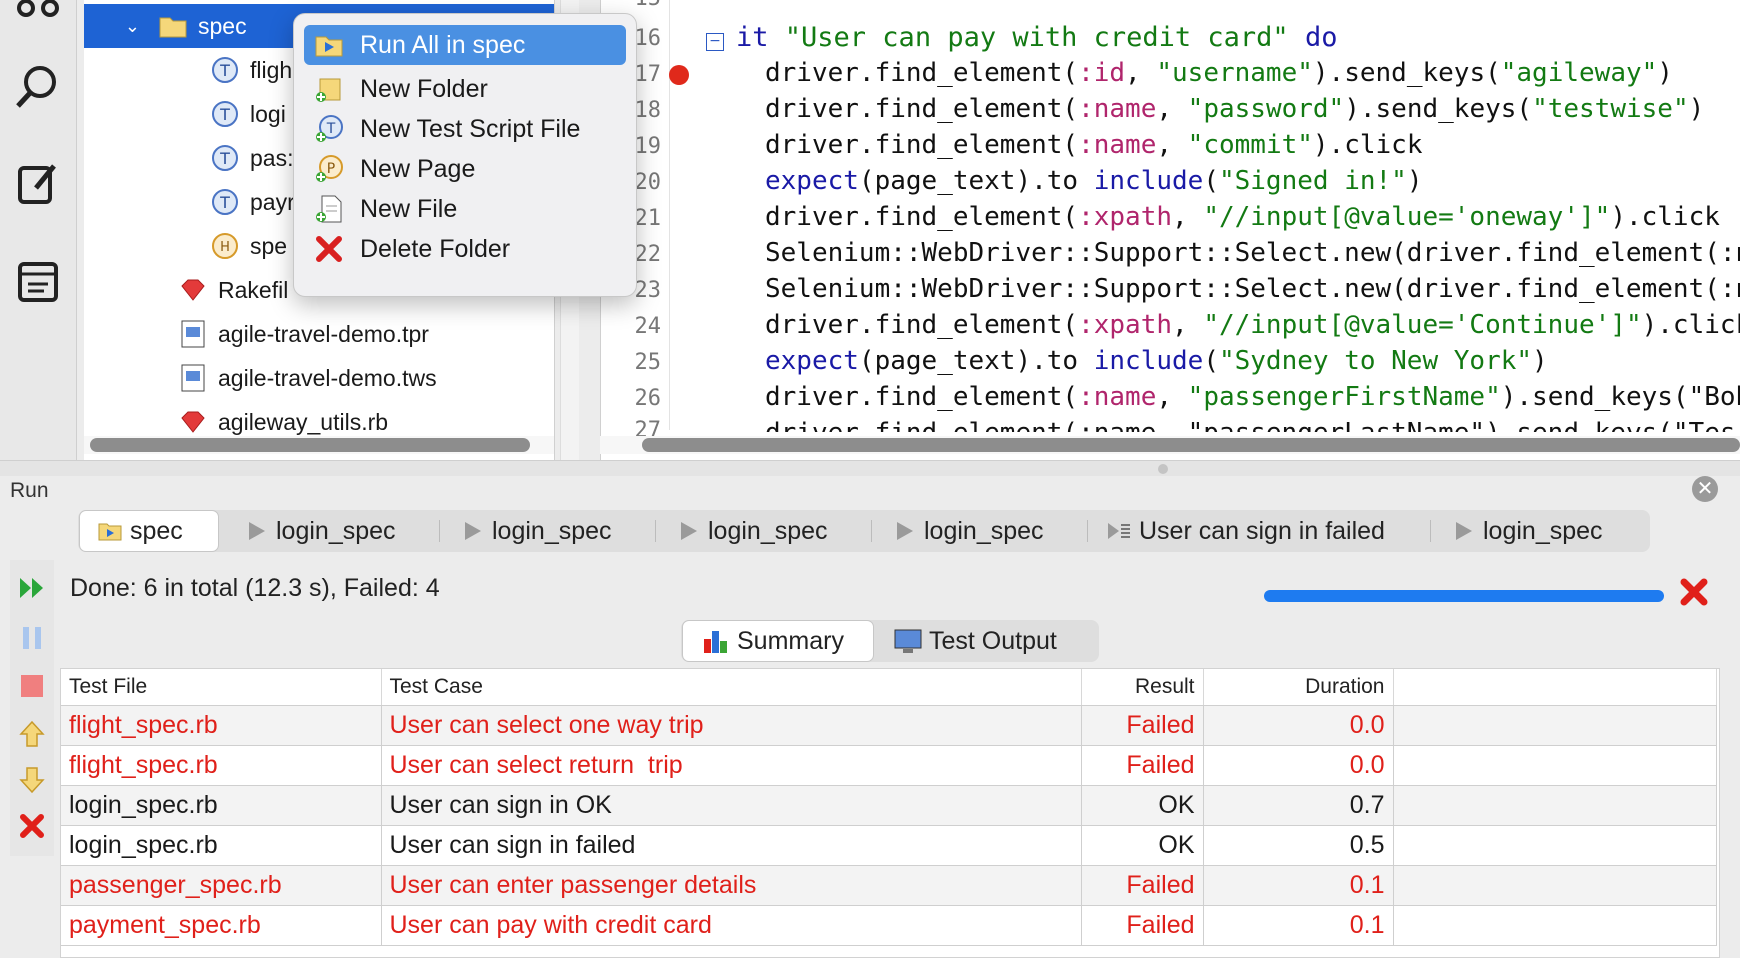 Image resolution: width=1740 pixels, height=958 pixels. What do you see at coordinates (221, 765) in the screenshot?
I see `cell-test-file: flight_spec.rb` at bounding box center [221, 765].